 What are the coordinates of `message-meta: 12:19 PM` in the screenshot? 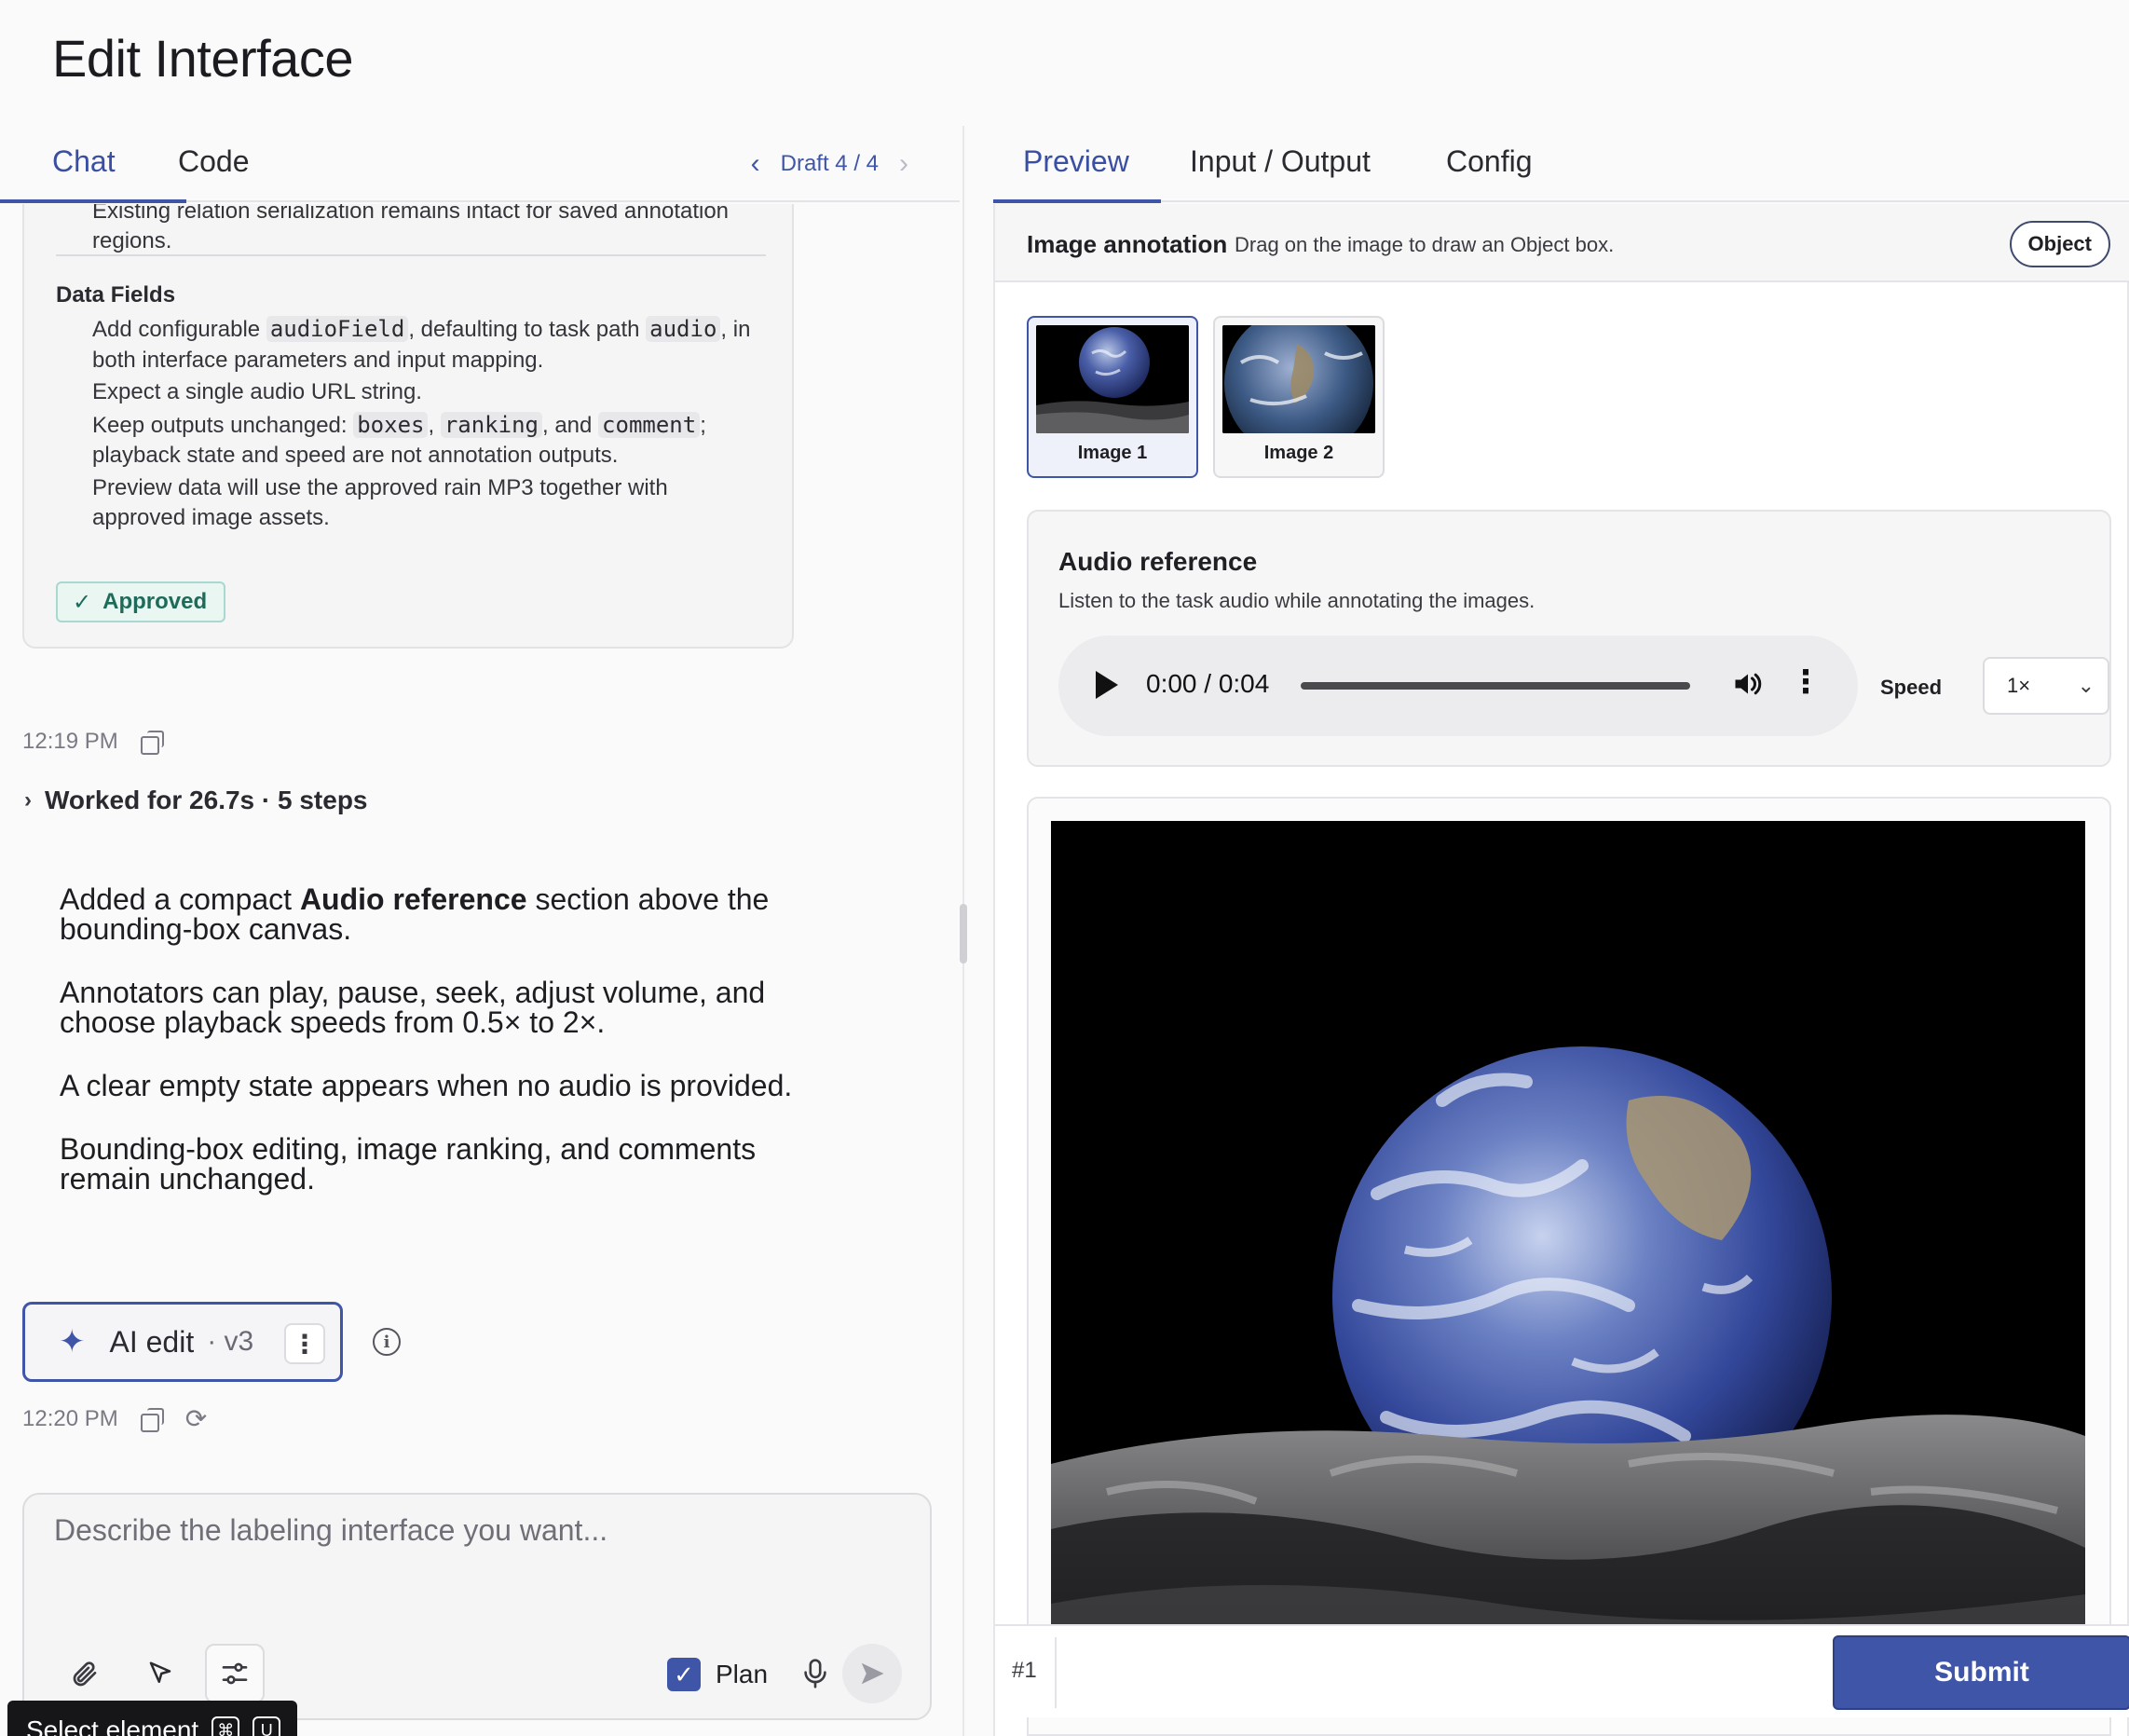 It's located at (93, 742).